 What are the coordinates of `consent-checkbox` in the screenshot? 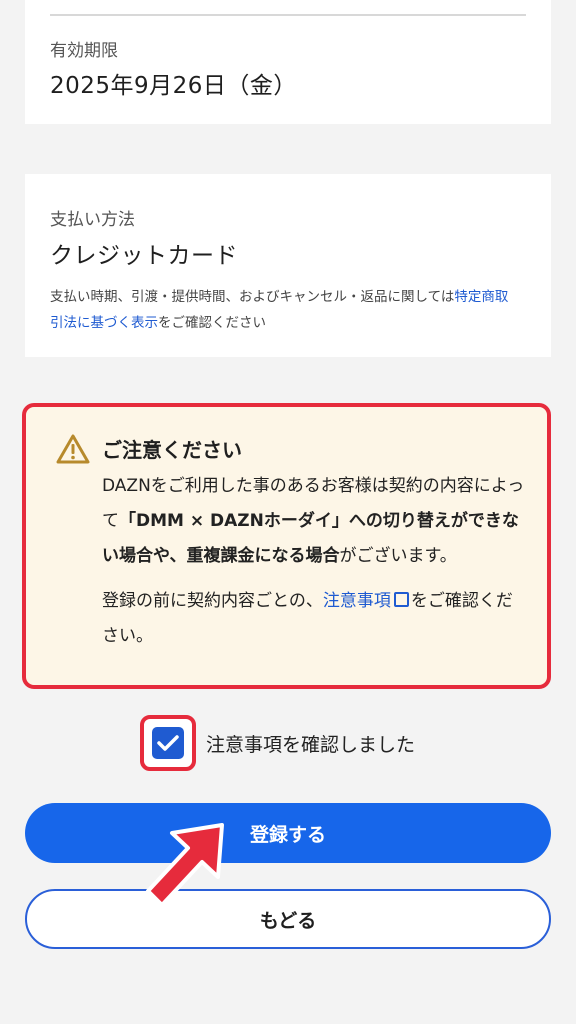 It's located at (168, 743).